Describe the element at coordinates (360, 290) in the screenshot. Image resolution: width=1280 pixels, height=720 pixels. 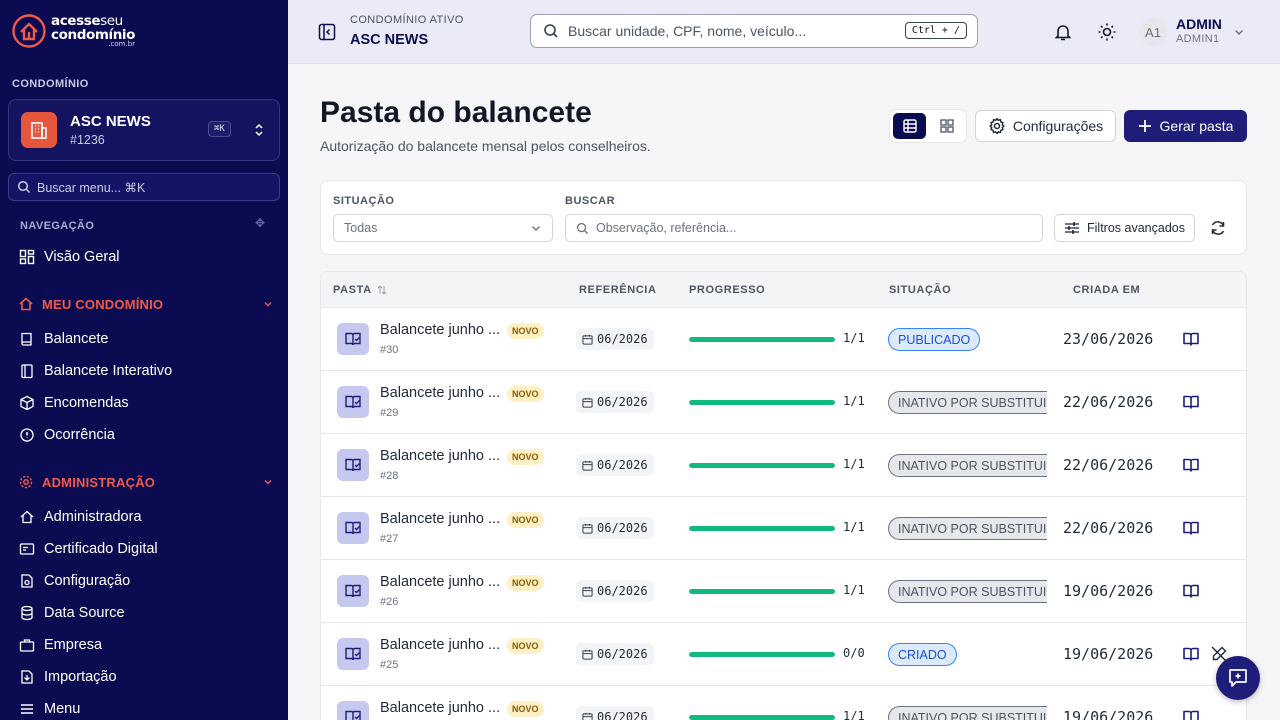
I see `col-folder: PASTA` at that location.